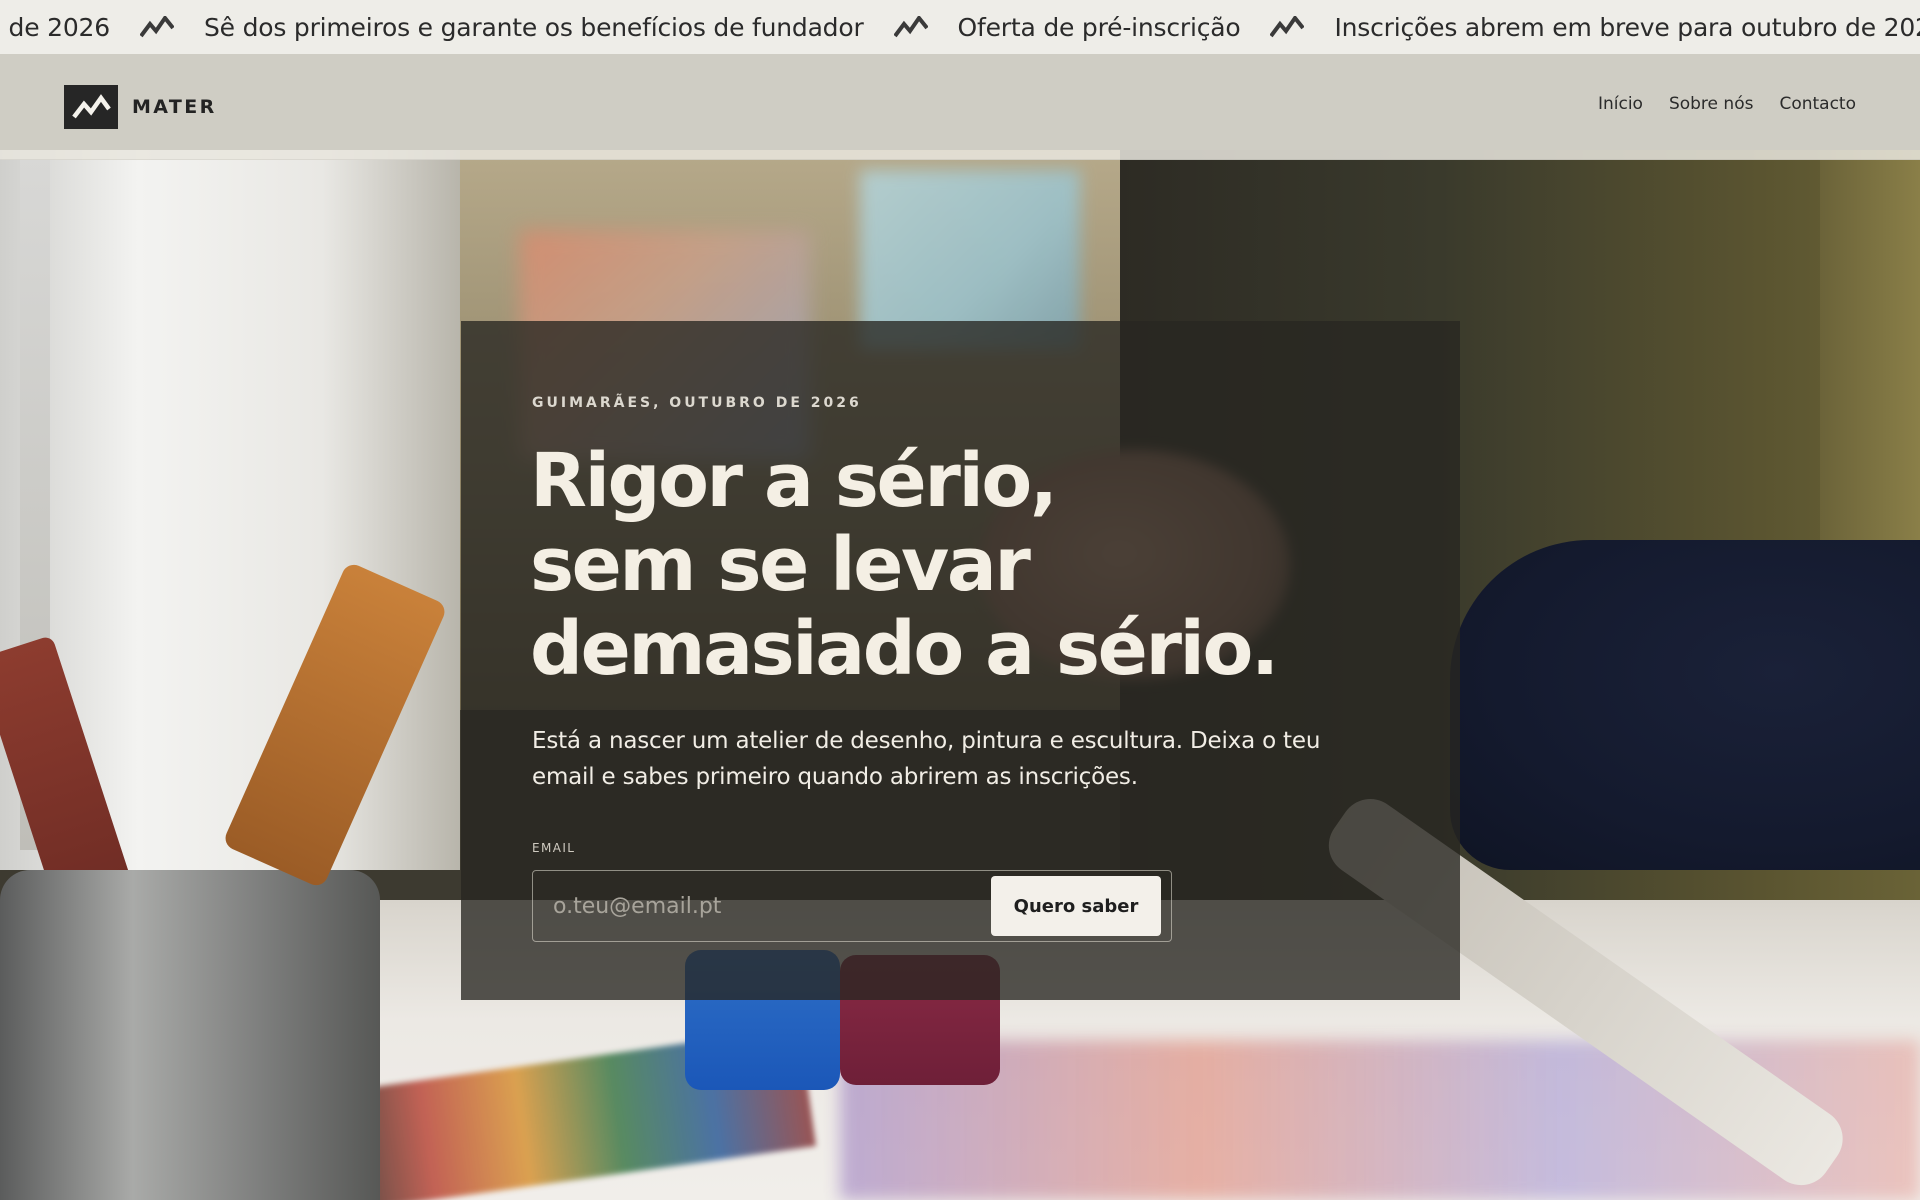  I want to click on headline-line: demasiado a sério., so click(904, 649).